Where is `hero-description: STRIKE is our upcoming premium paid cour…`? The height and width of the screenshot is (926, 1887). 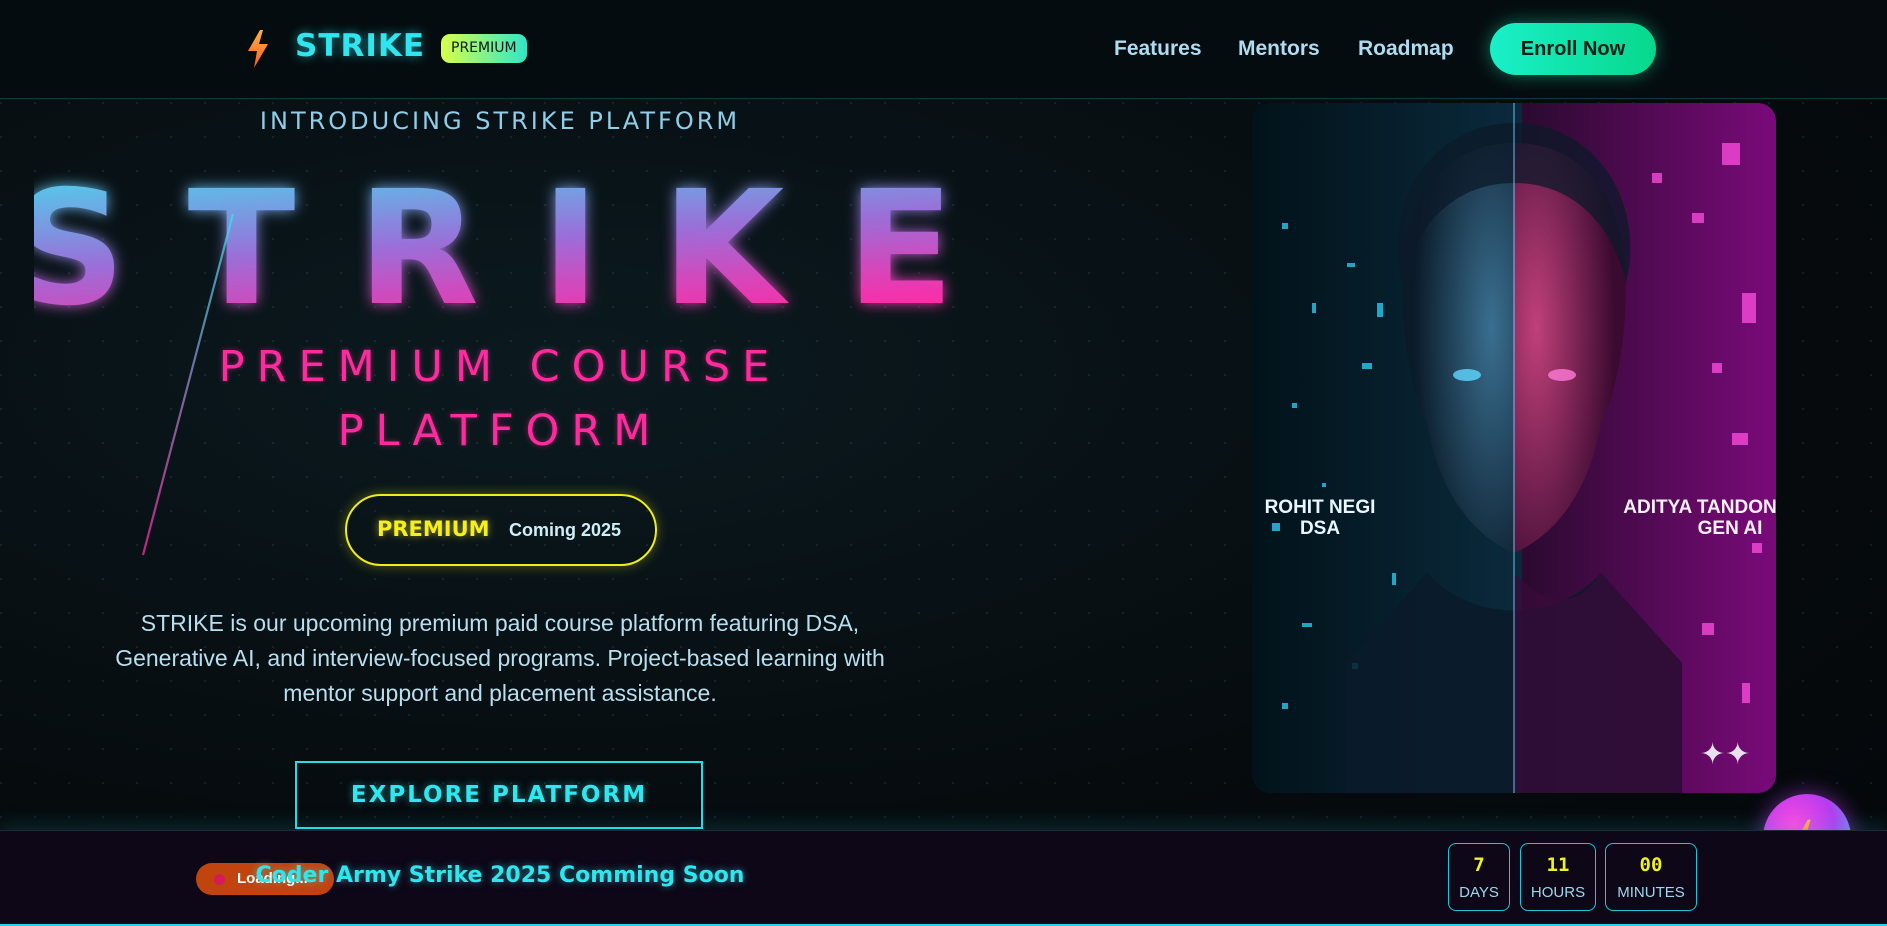
hero-description: STRIKE is our upcoming premium paid cour… is located at coordinates (500, 658).